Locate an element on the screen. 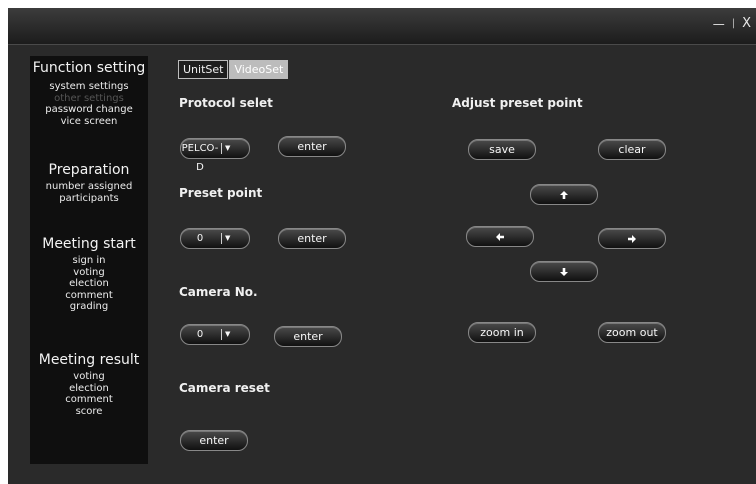 This screenshot has width=756, height=484. camera-no-select: 0 ▼ is located at coordinates (215, 334).